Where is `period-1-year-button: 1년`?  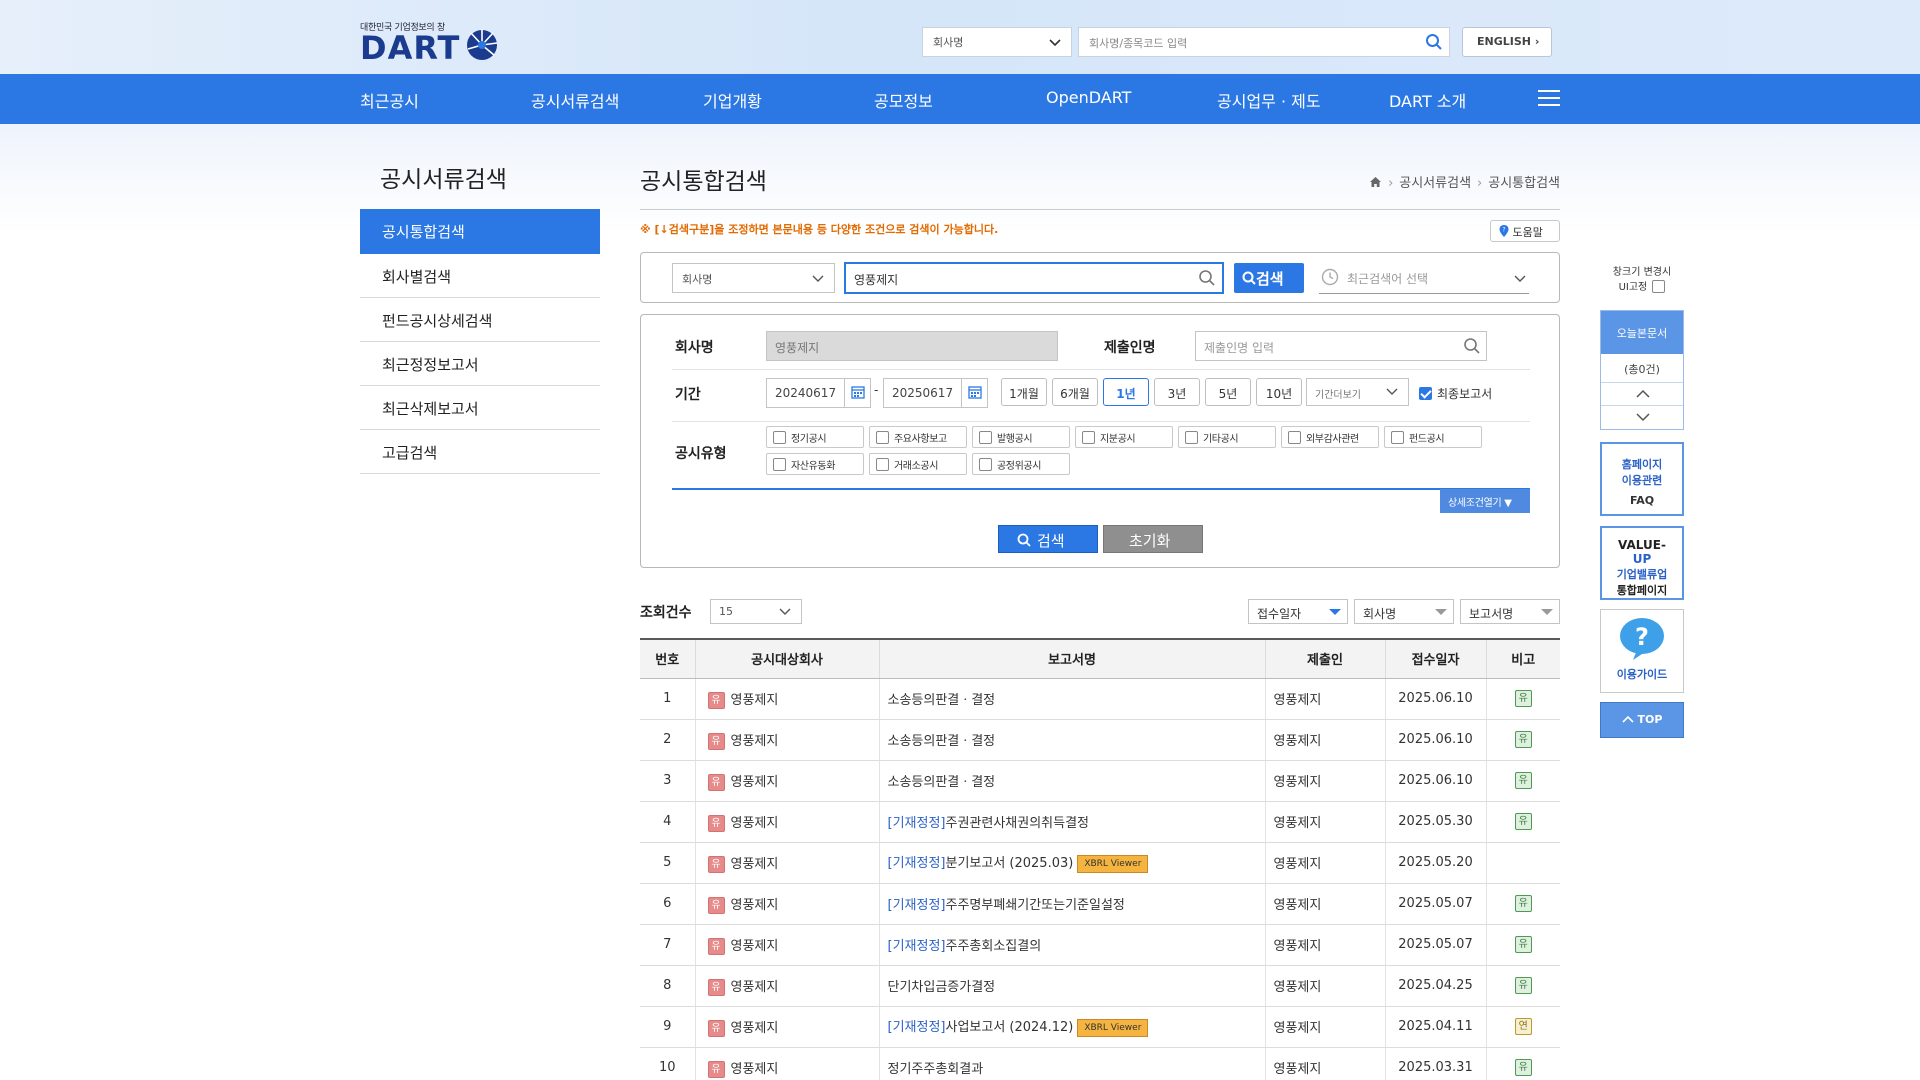 period-1-year-button: 1년 is located at coordinates (1126, 392).